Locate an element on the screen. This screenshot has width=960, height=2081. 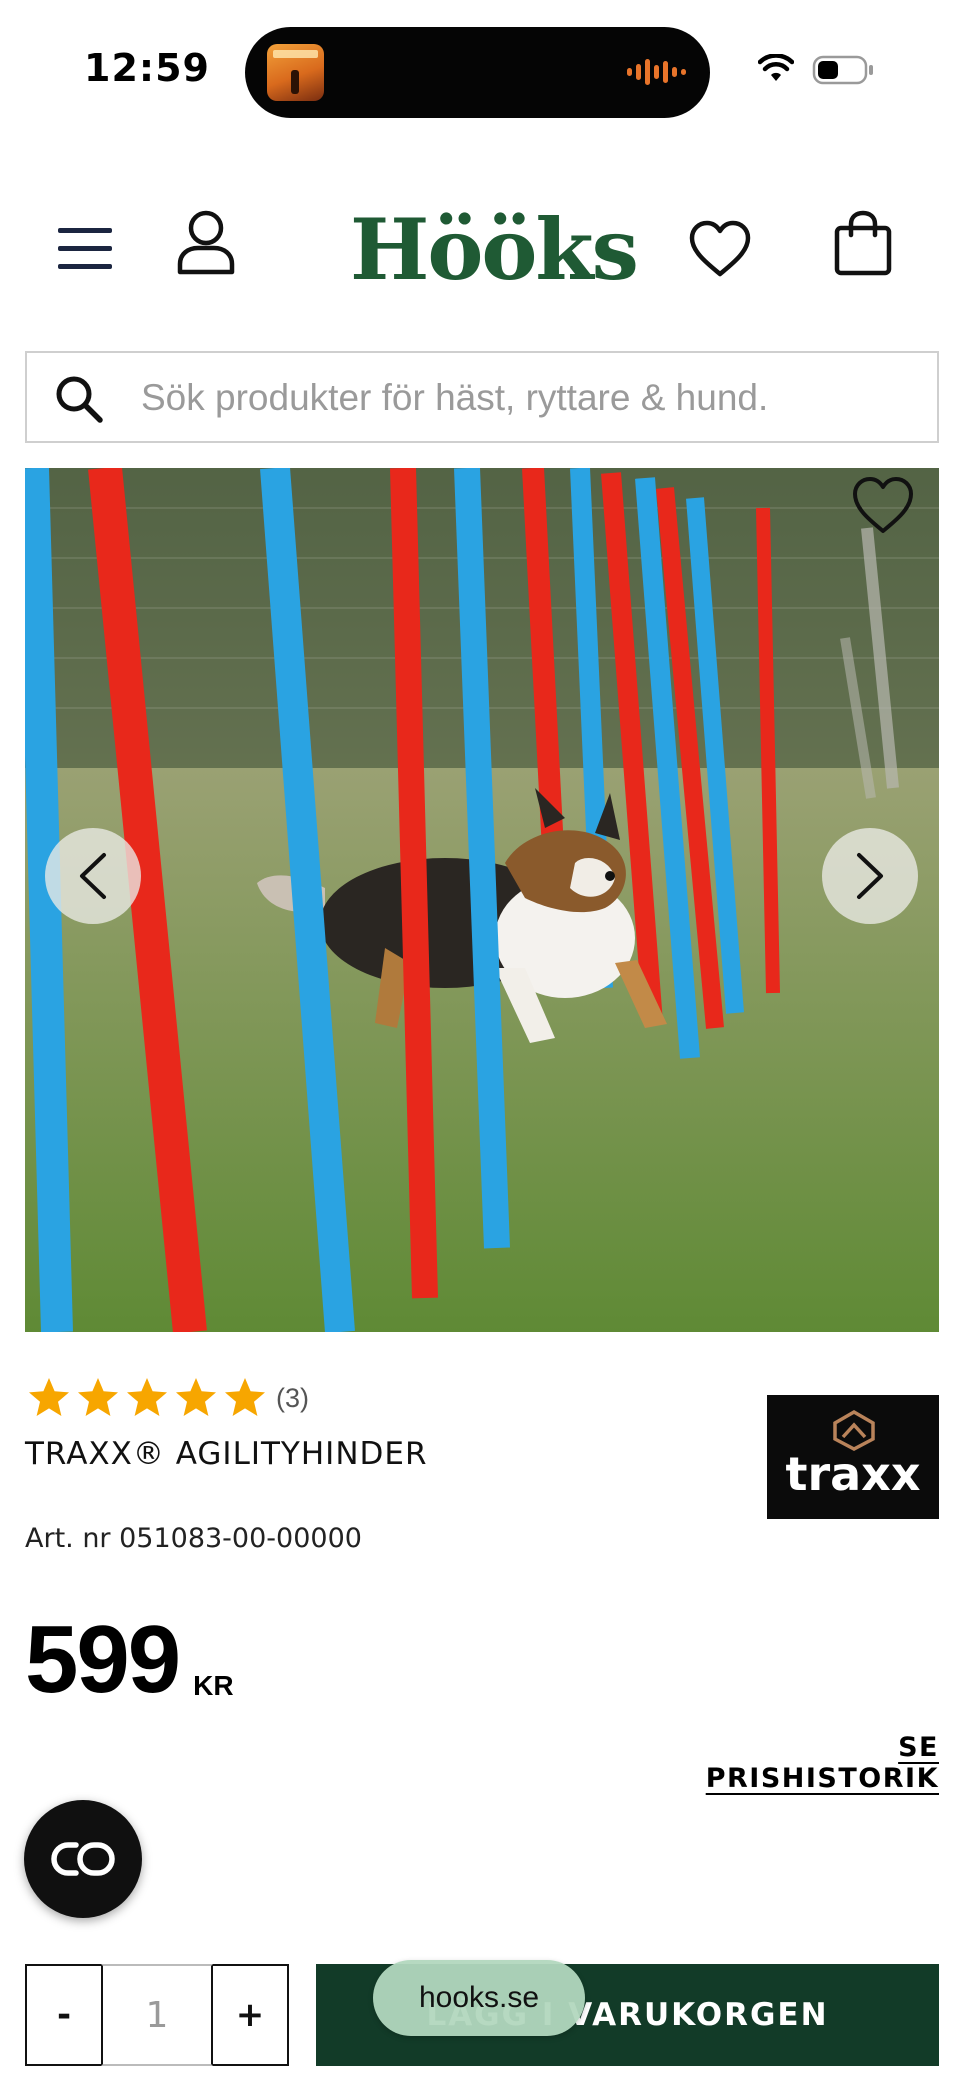
status-time: 12:59 is located at coordinates (147, 68).